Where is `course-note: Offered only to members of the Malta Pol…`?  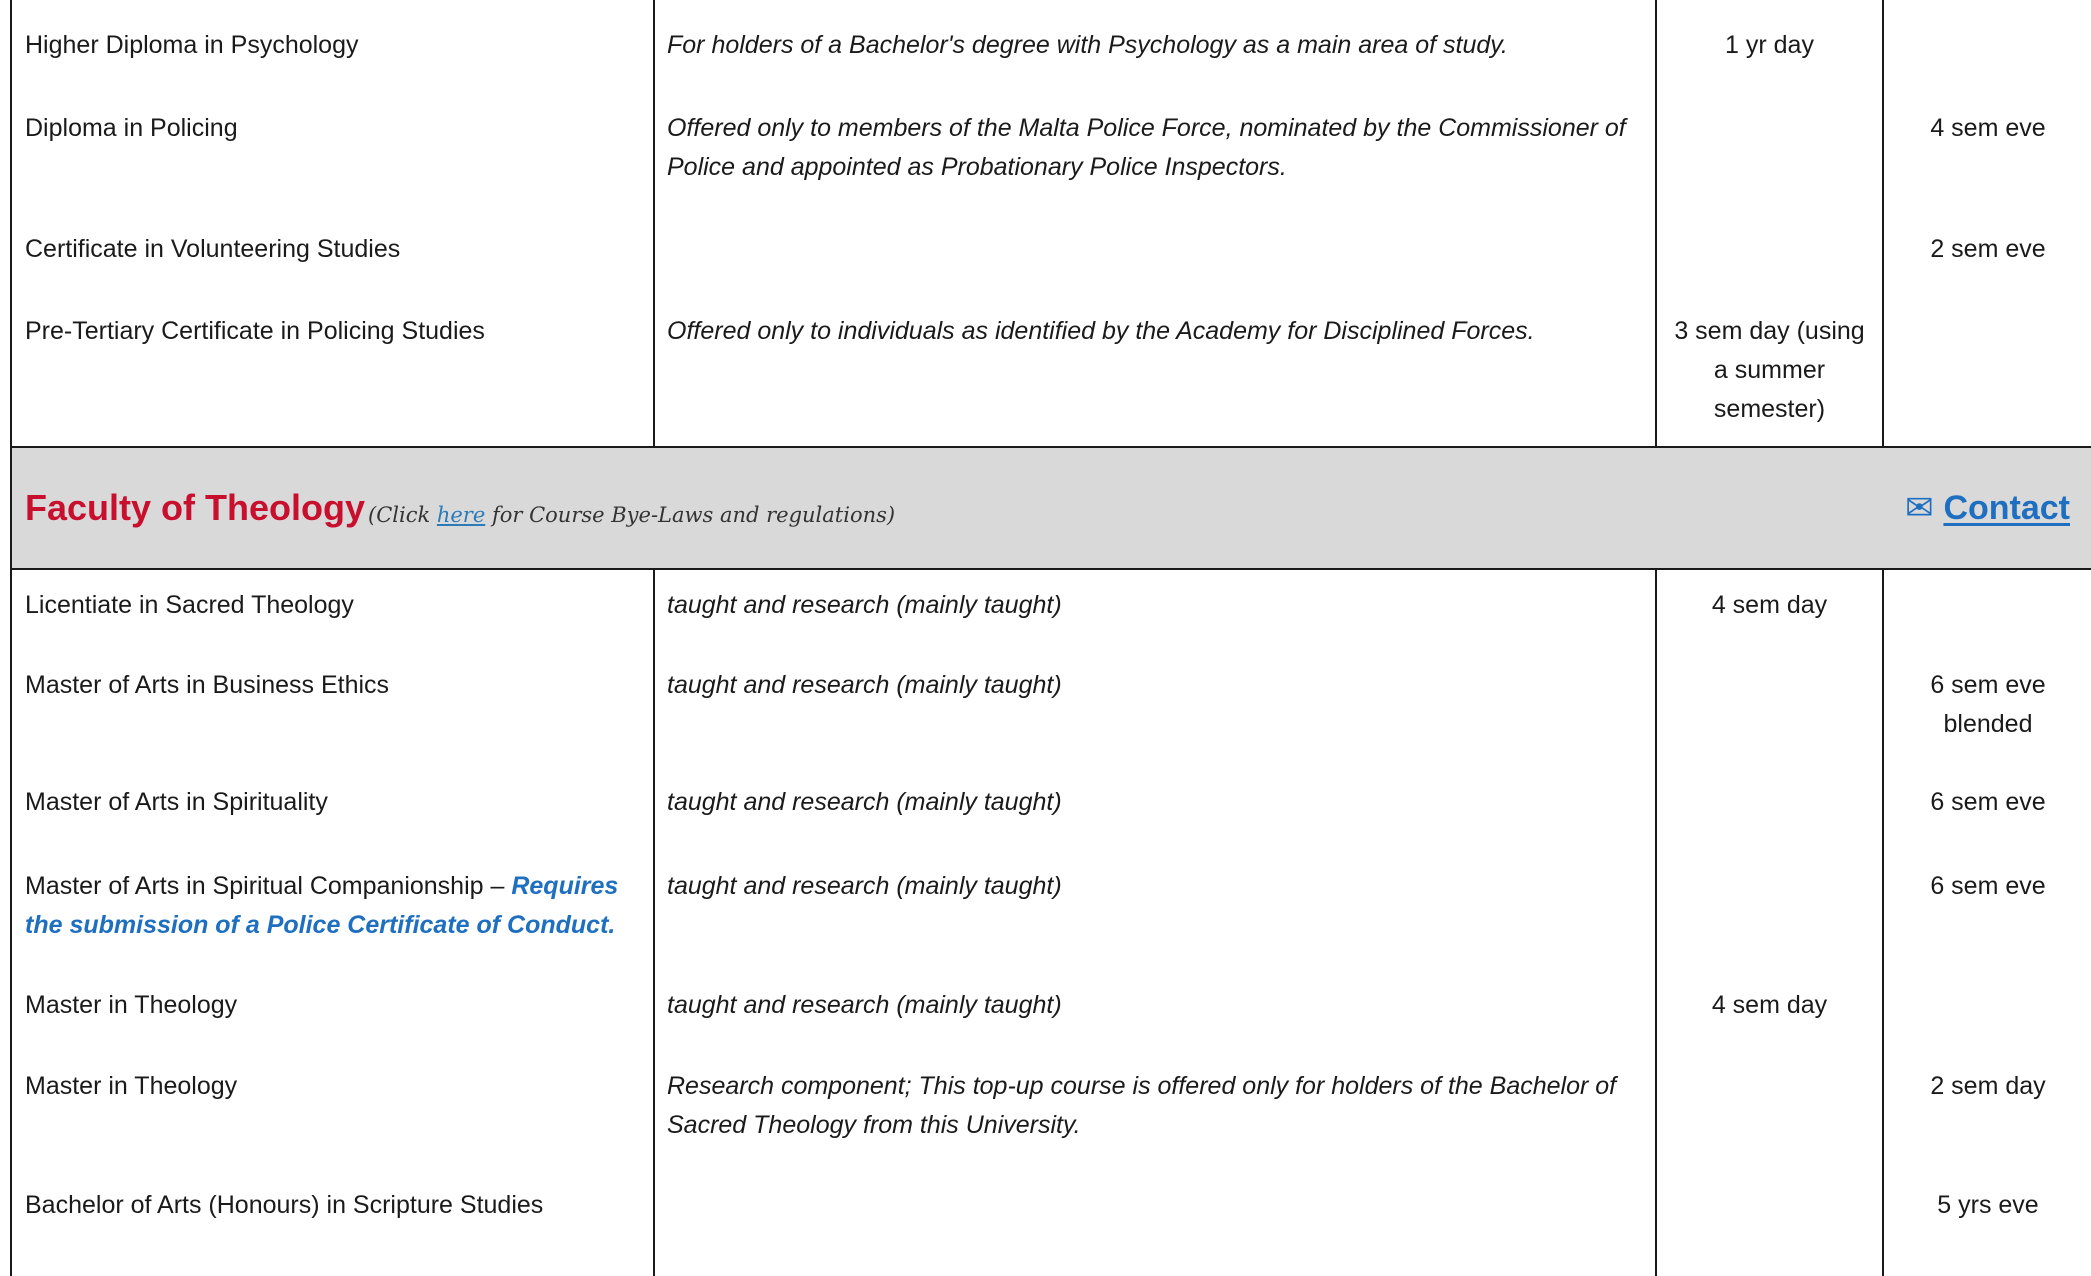 course-note: Offered only to members of the Malta Pol… is located at coordinates (1155, 162).